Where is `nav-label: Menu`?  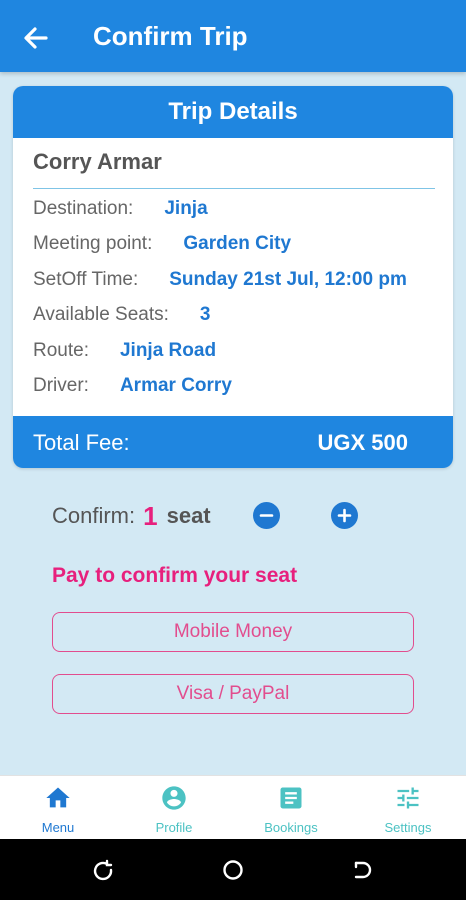 nav-label: Menu is located at coordinates (58, 827).